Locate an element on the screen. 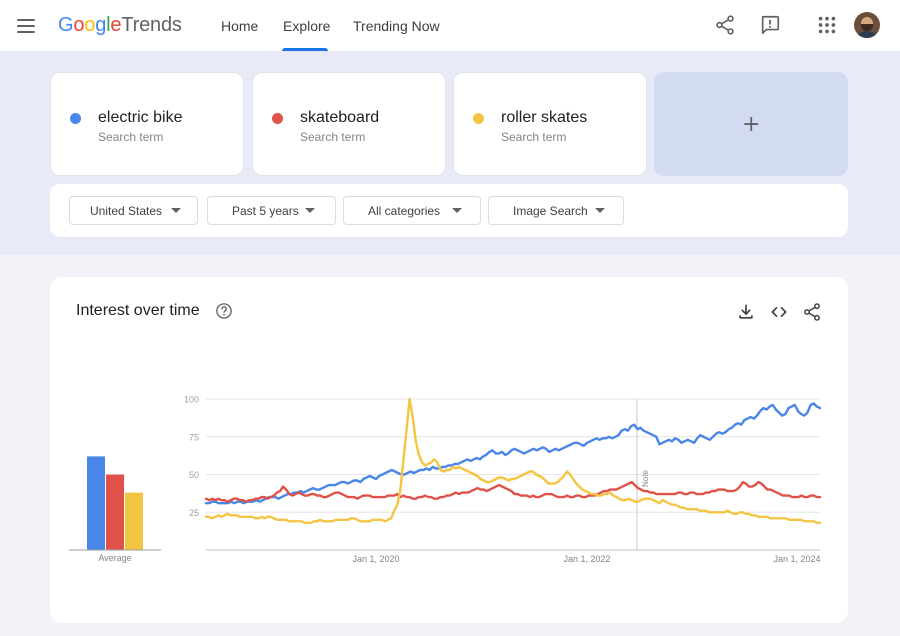  x-tick-label: Jan 1, 2022 is located at coordinates (586, 559).